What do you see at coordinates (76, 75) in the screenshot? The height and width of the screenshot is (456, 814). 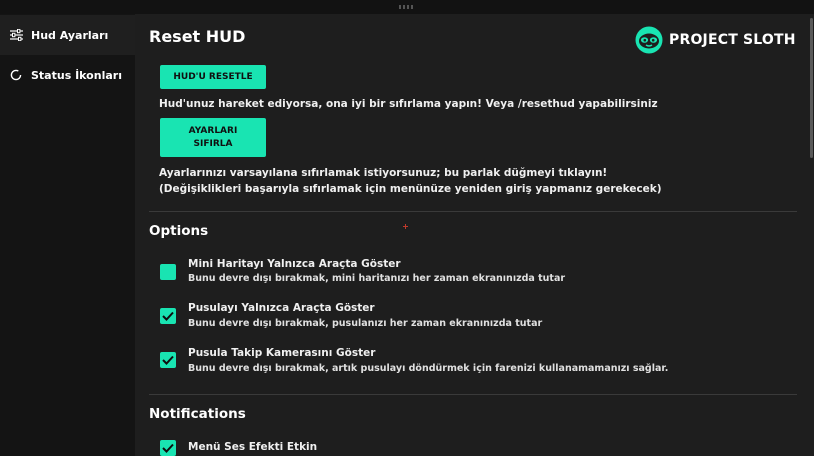 I see `sidebar-item-label: Status İkonları` at bounding box center [76, 75].